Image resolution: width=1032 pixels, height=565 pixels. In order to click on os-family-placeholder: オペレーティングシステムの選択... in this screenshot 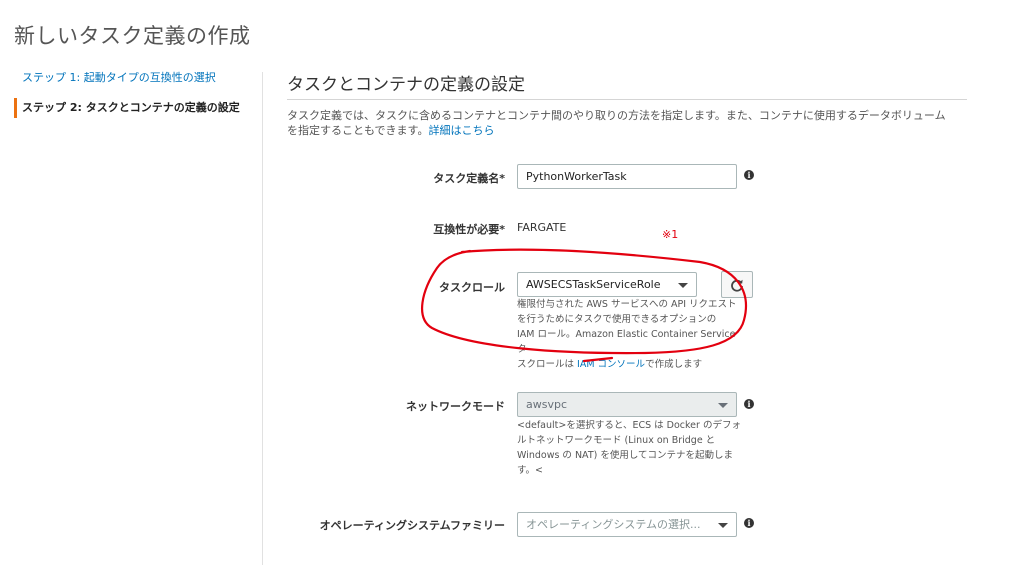, I will do `click(613, 524)`.